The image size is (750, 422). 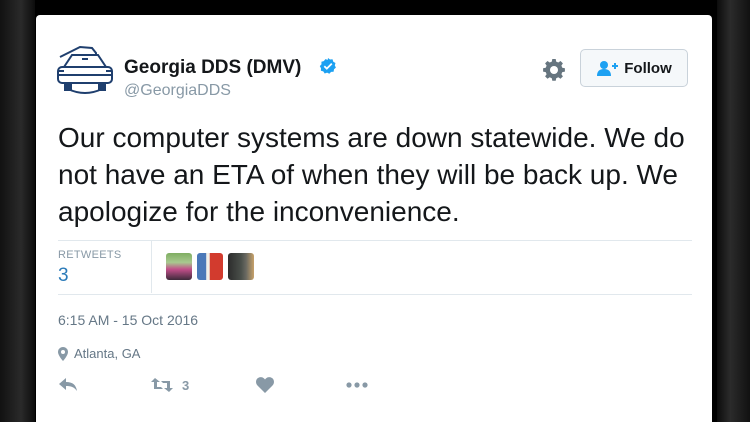 I want to click on more-button, so click(x=357, y=385).